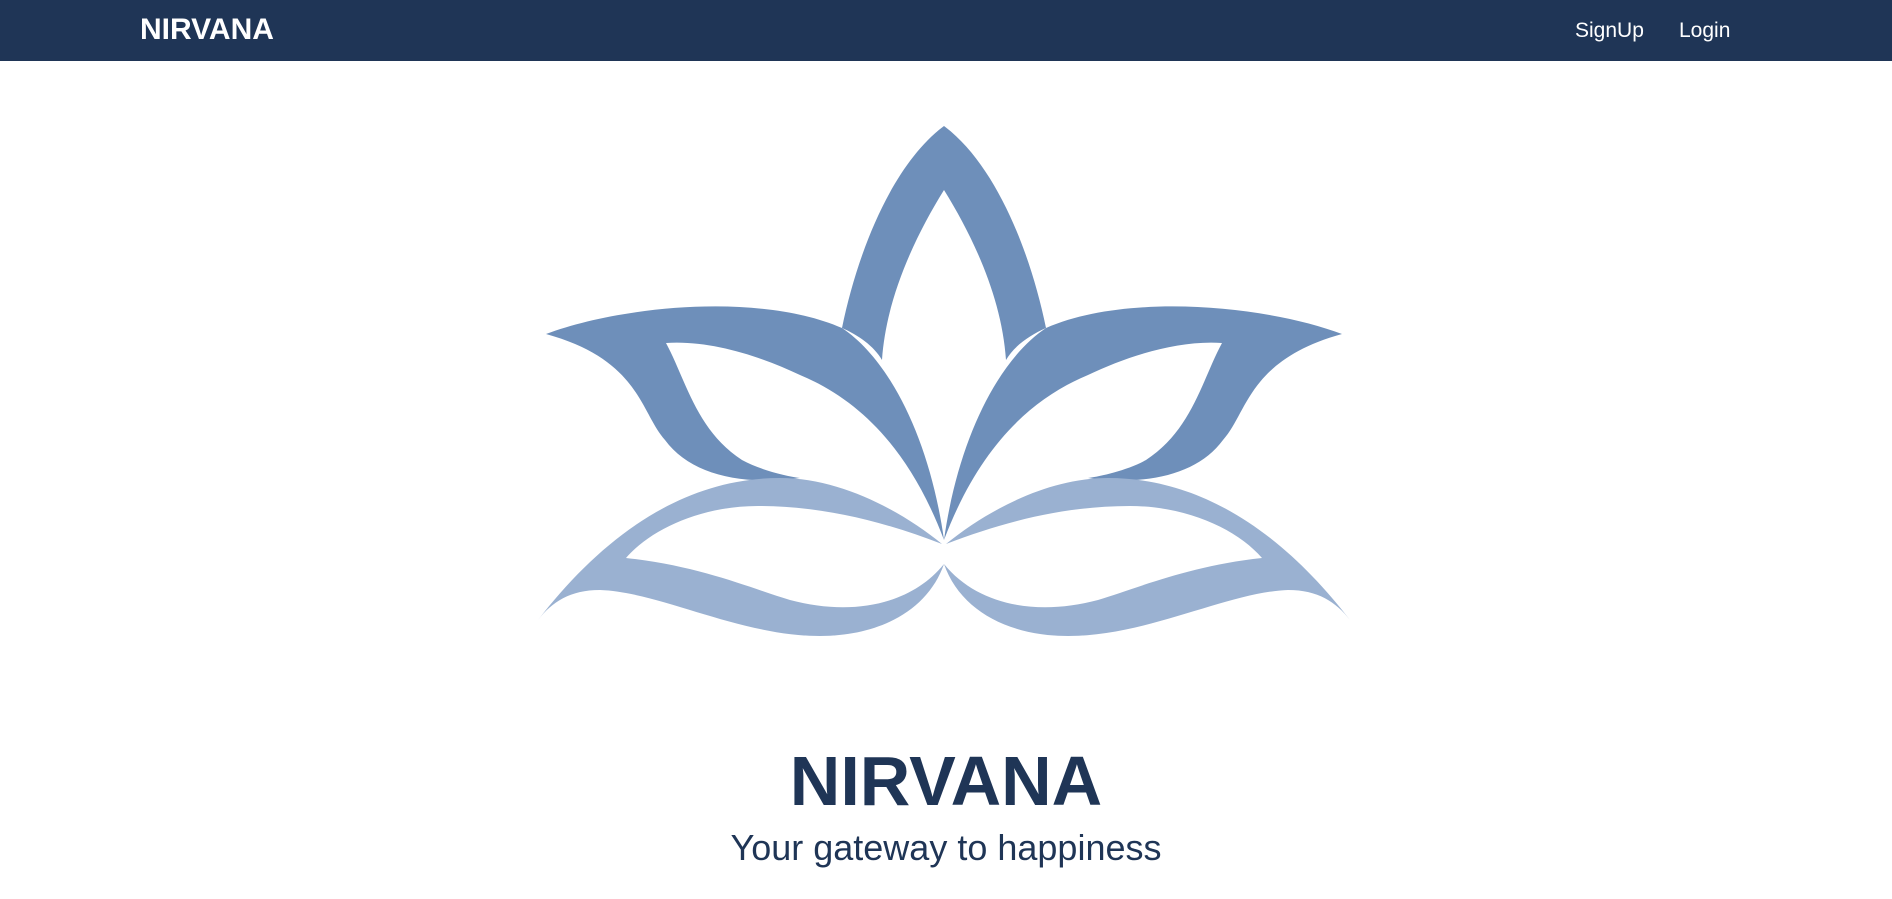 The image size is (1892, 899). What do you see at coordinates (207, 30) in the screenshot?
I see `brand-link: NIRVANA` at bounding box center [207, 30].